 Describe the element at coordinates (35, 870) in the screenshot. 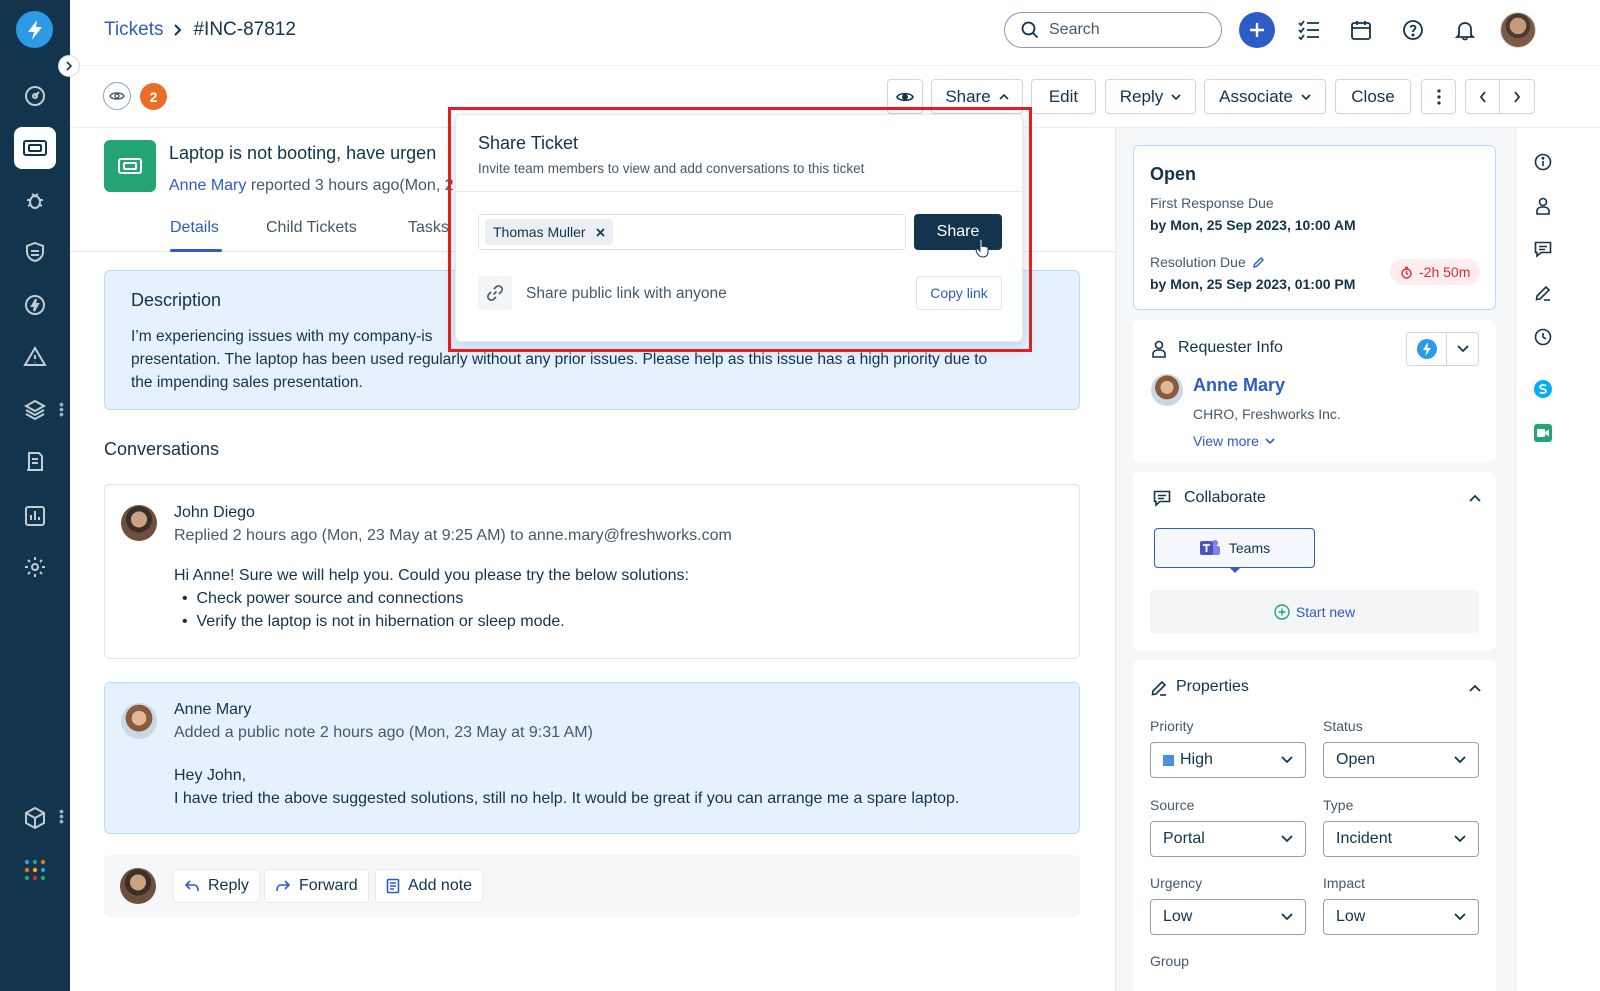

I see `product-switcher-grid-icon` at that location.